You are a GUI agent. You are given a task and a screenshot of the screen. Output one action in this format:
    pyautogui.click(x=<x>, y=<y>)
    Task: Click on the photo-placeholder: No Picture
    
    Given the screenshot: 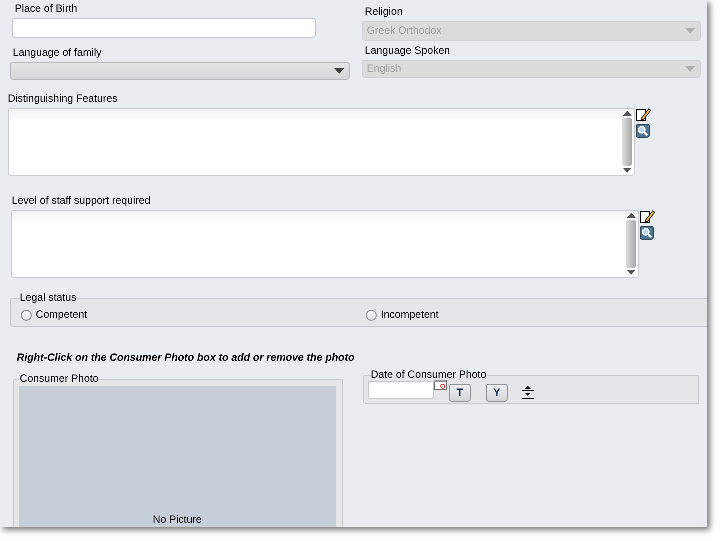 What is the action you would take?
    pyautogui.click(x=177, y=456)
    